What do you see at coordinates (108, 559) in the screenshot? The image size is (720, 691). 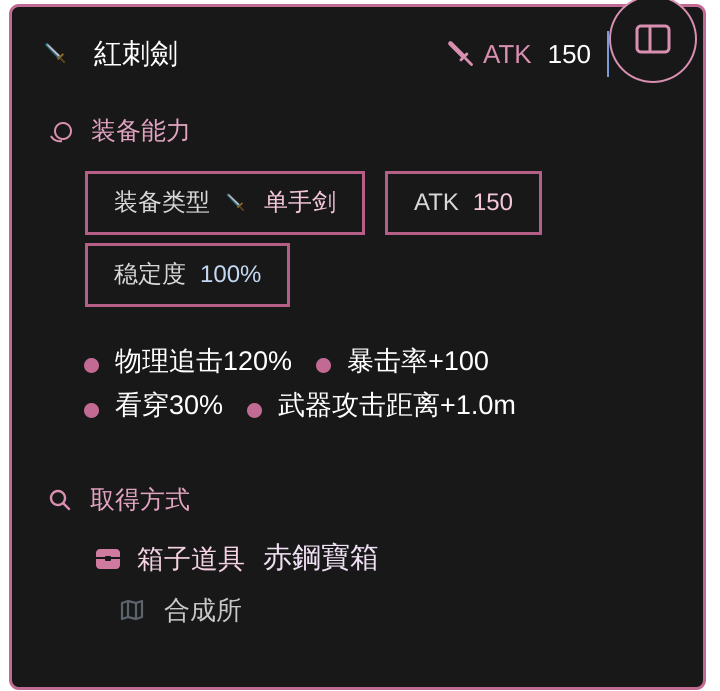 I see `chest-icon` at bounding box center [108, 559].